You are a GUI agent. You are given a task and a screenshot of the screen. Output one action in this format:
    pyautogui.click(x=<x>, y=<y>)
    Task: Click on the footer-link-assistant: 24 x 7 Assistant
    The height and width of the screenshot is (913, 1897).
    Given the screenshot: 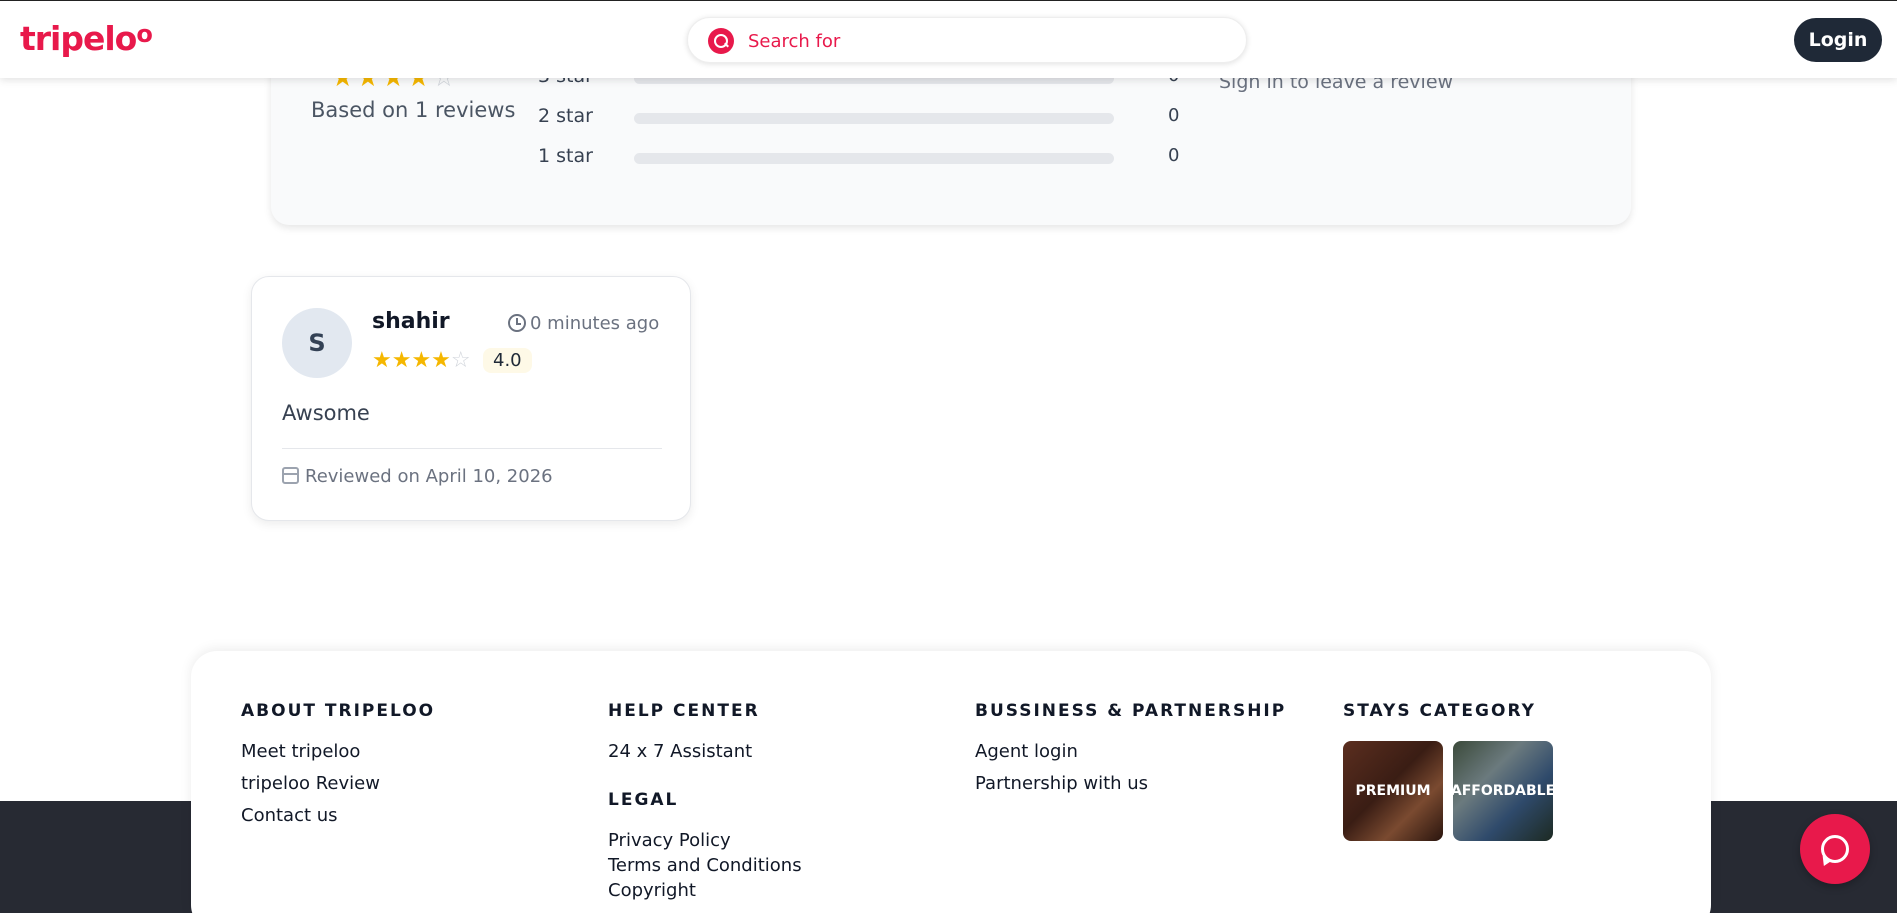 What is the action you would take?
    pyautogui.click(x=705, y=751)
    